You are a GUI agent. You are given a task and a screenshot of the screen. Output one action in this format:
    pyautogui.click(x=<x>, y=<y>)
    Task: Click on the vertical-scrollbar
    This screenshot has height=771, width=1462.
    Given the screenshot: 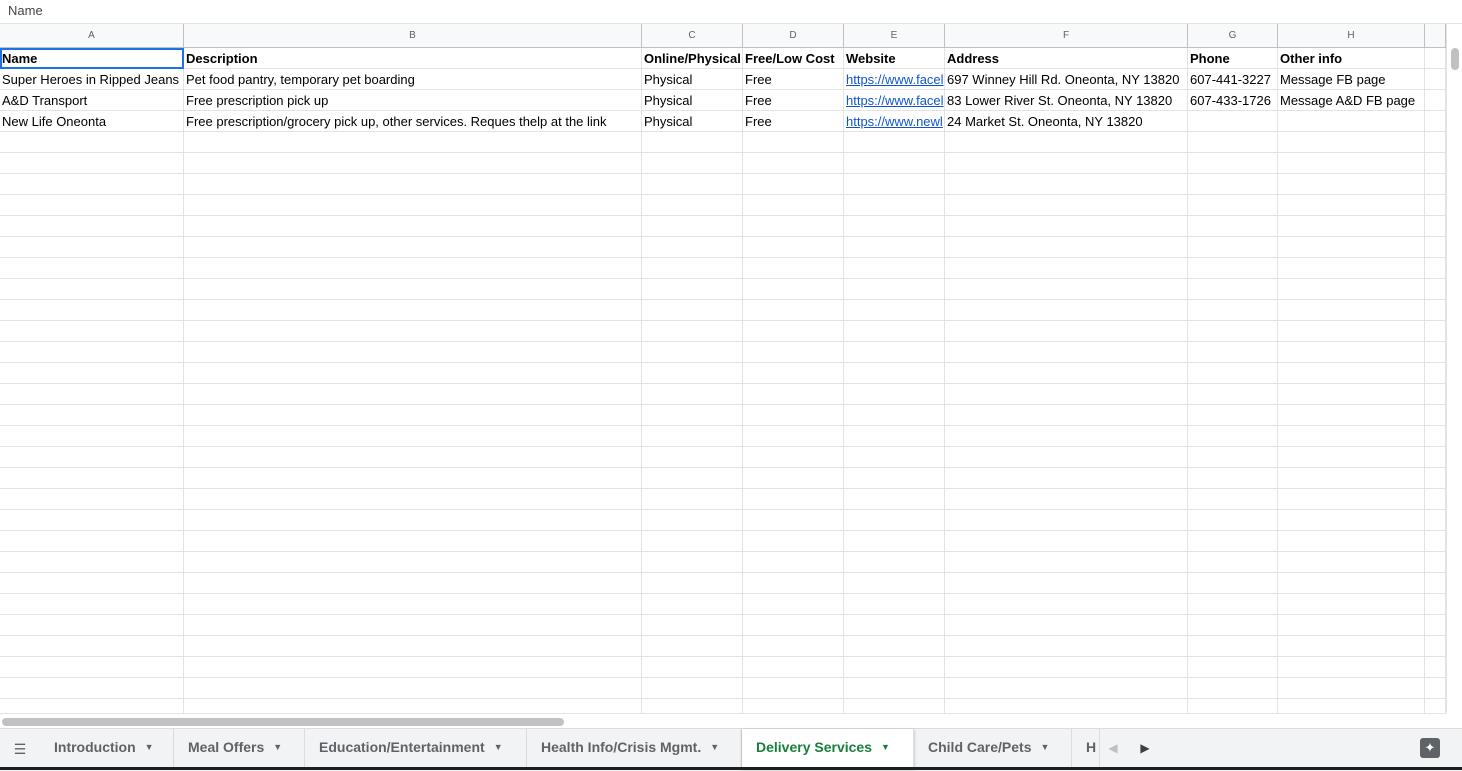 What is the action you would take?
    pyautogui.click(x=1454, y=368)
    